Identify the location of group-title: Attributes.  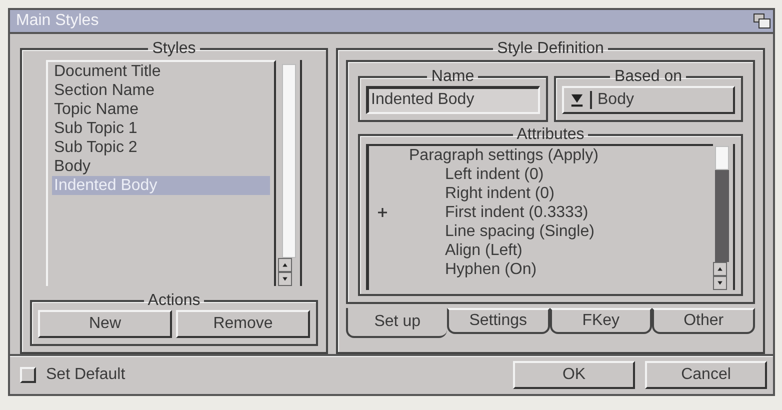
(551, 135).